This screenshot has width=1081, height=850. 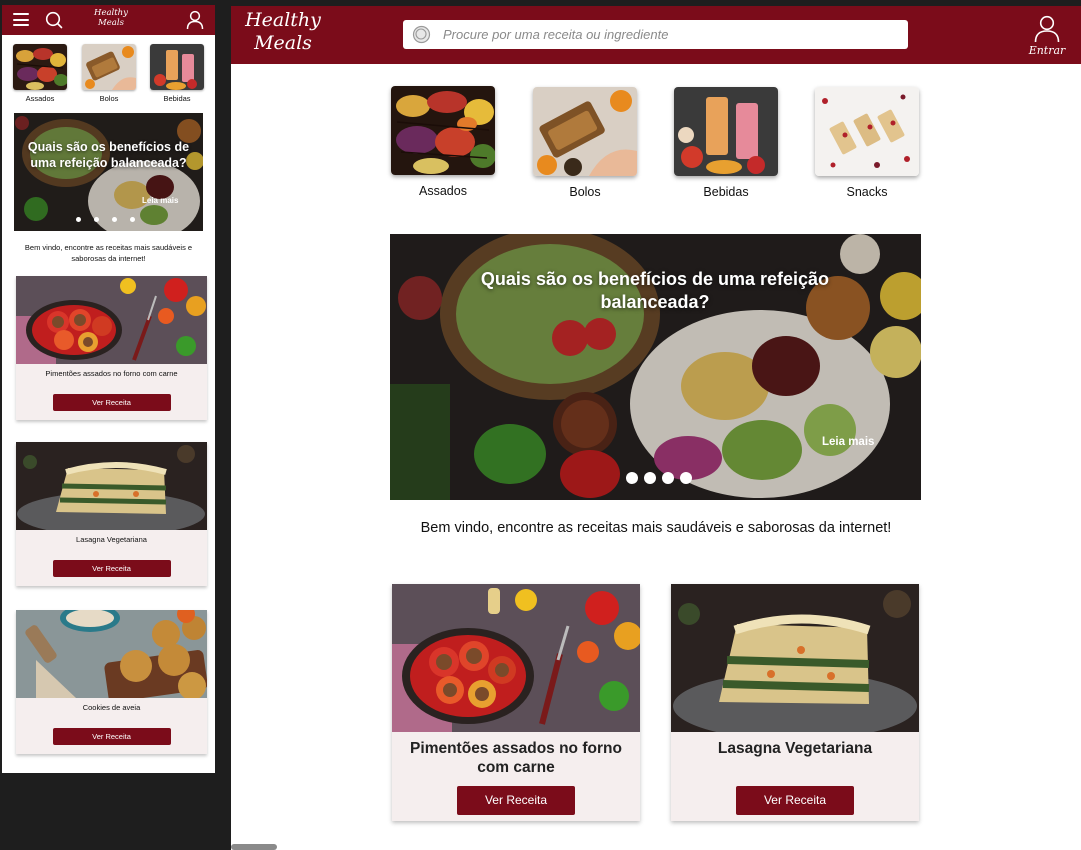 I want to click on mobile-category-row: Assados Bolos Bebidas, so click(x=108, y=75).